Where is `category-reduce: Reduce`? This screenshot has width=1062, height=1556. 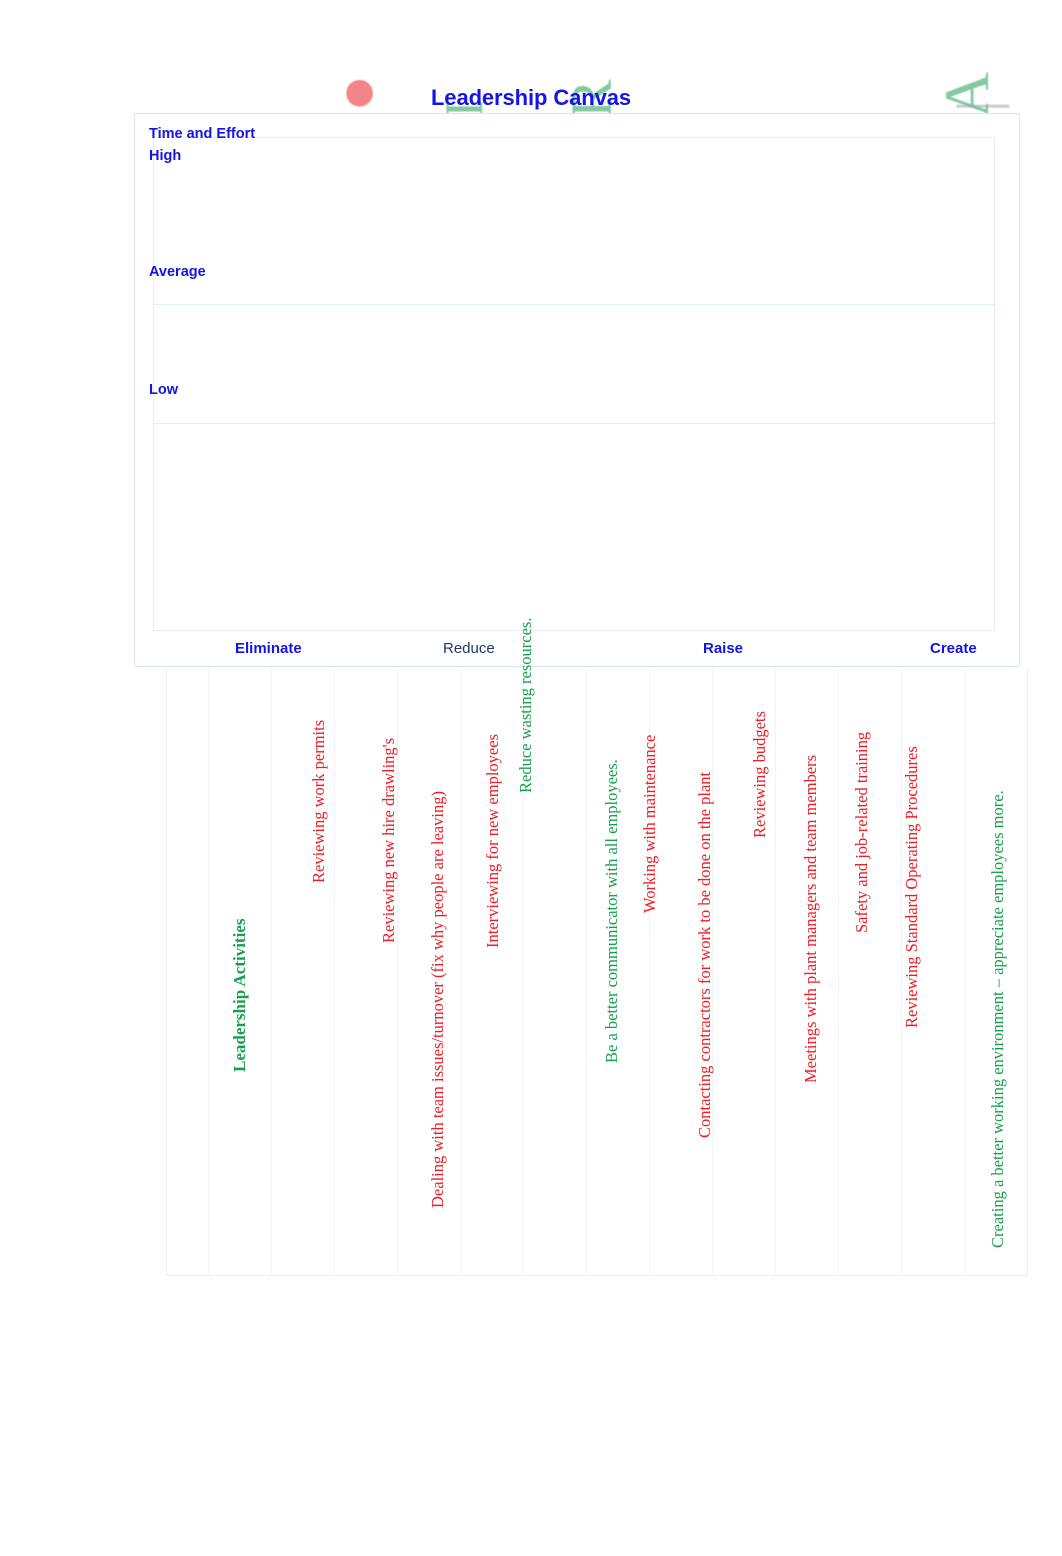 category-reduce: Reduce is located at coordinates (469, 648).